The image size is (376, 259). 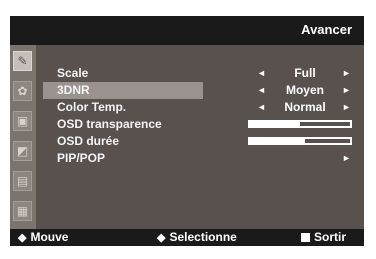 What do you see at coordinates (22, 238) in the screenshot?
I see `updown-arrow-icon: ◆` at bounding box center [22, 238].